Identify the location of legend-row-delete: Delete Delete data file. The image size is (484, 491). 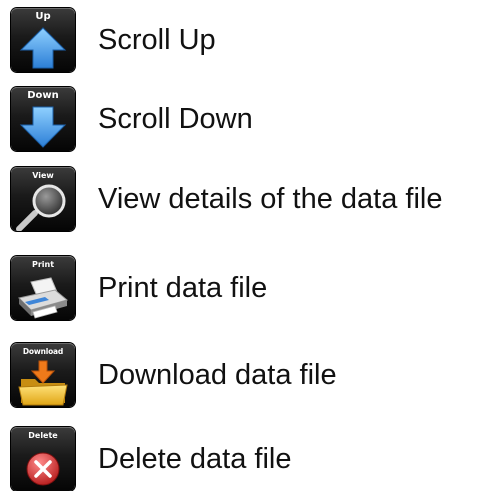
(151, 459).